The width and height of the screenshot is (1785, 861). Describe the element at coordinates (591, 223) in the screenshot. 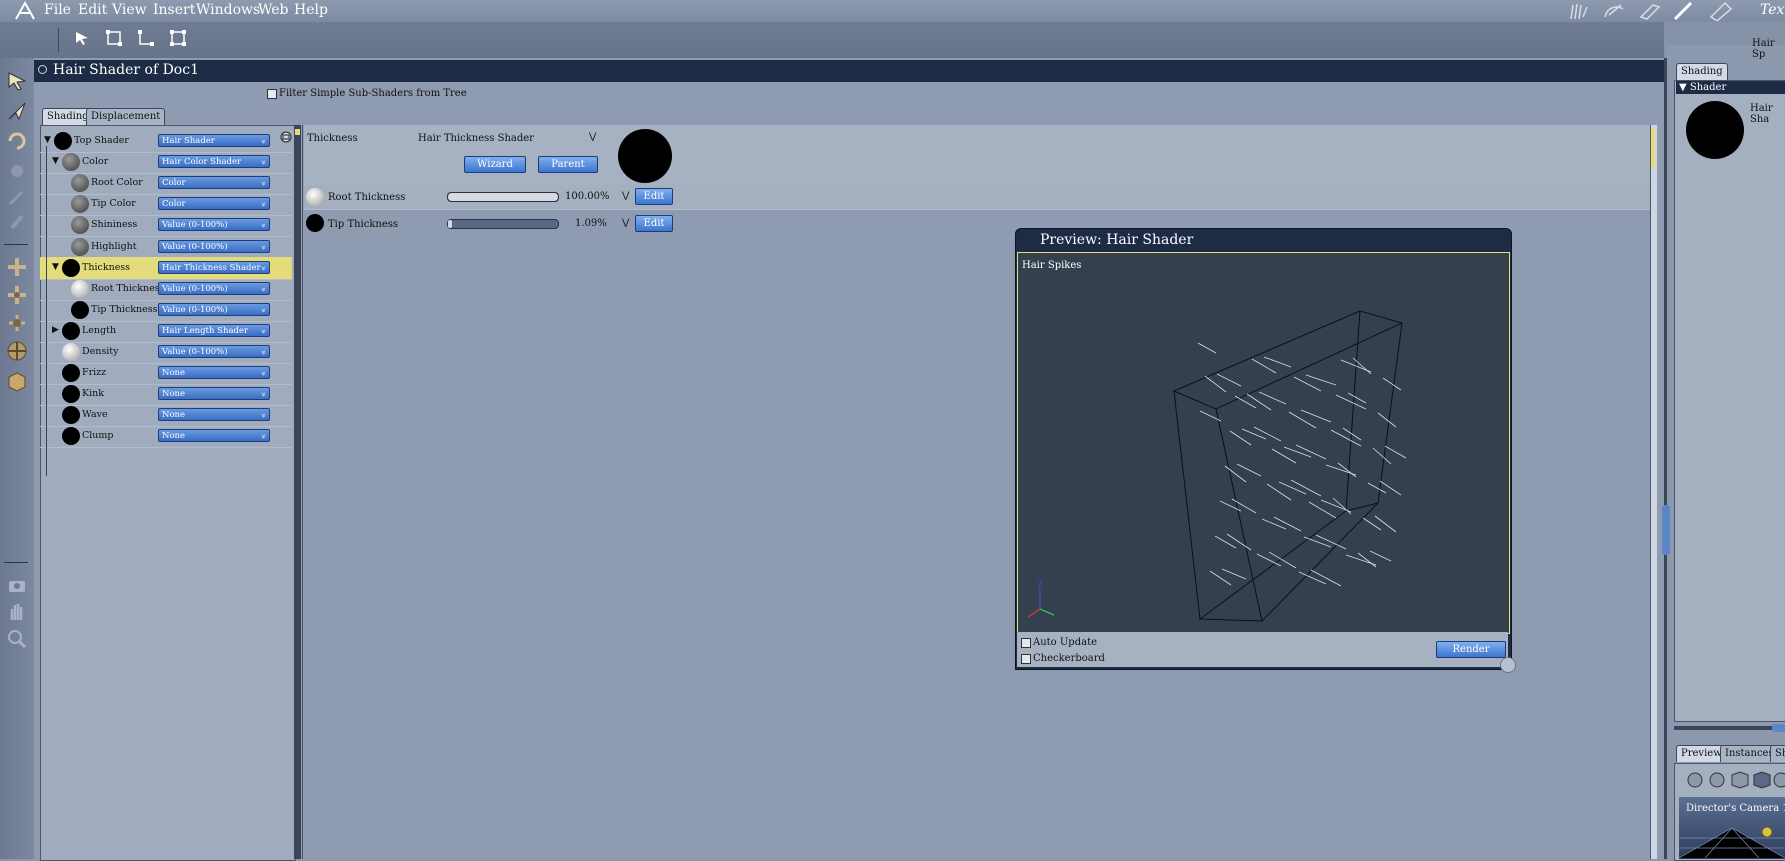

I see `param-value-tip: 1.09%` at that location.